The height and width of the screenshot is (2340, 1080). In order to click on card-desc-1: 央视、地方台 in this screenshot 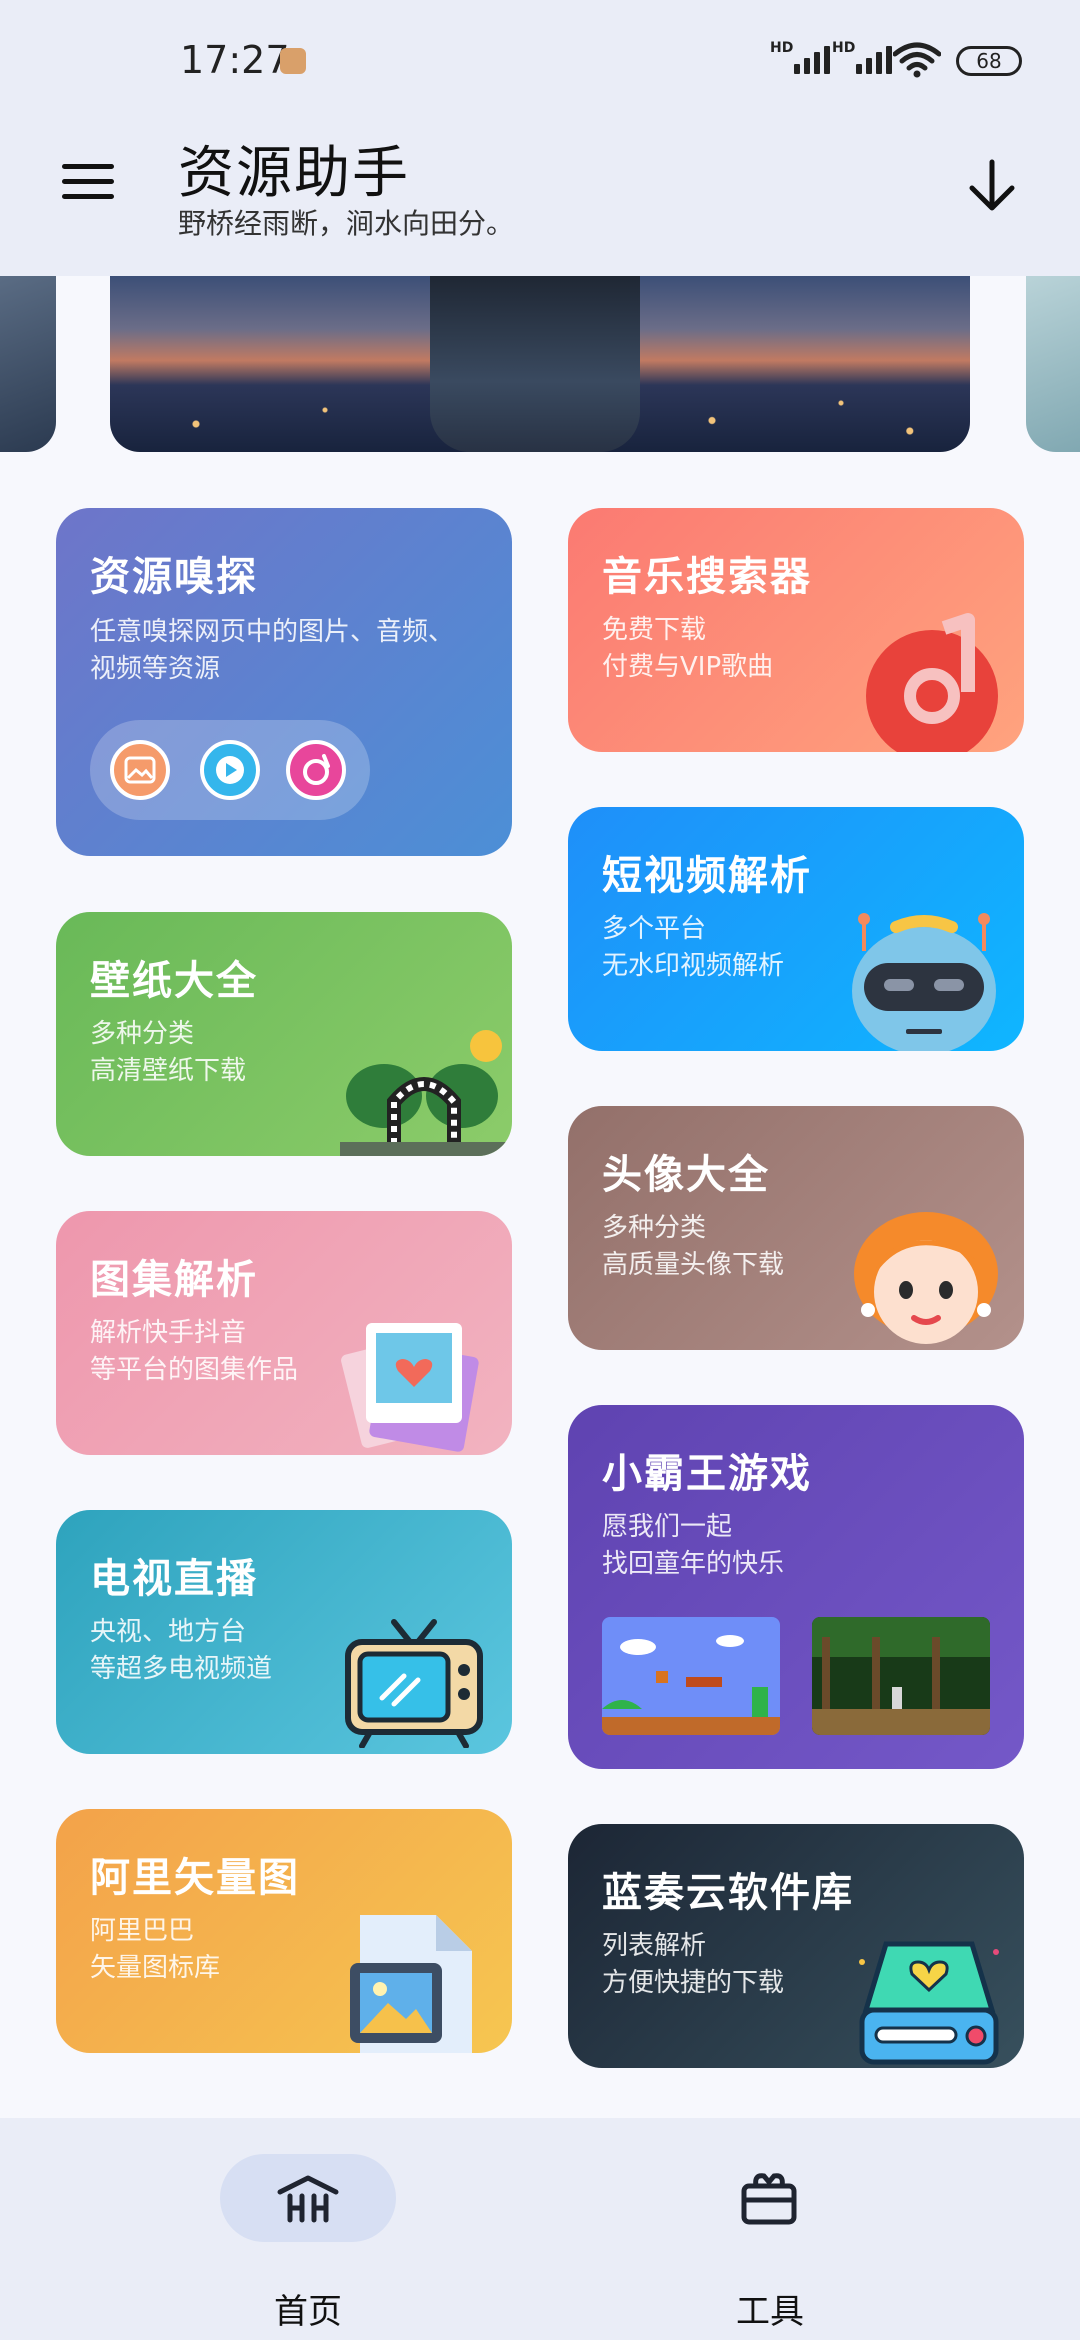, I will do `click(168, 1632)`.